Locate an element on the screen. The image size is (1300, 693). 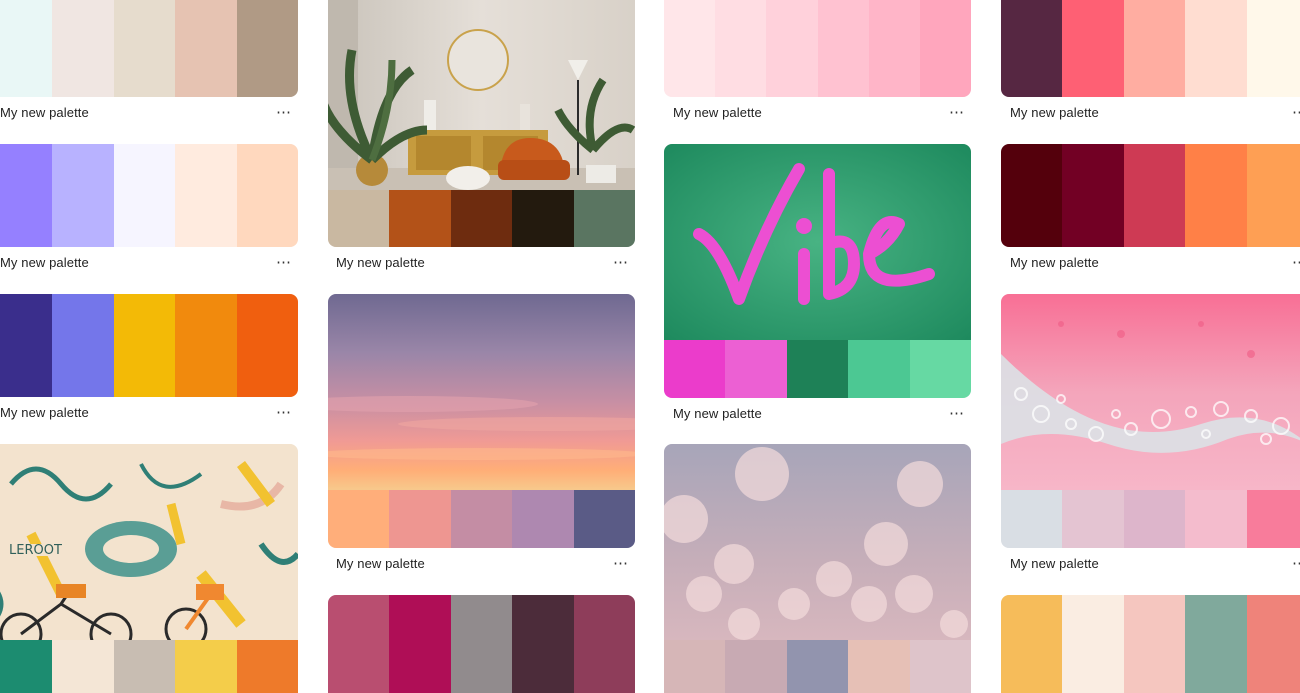
palette-preview: LEROOT is located at coordinates (149, 568).